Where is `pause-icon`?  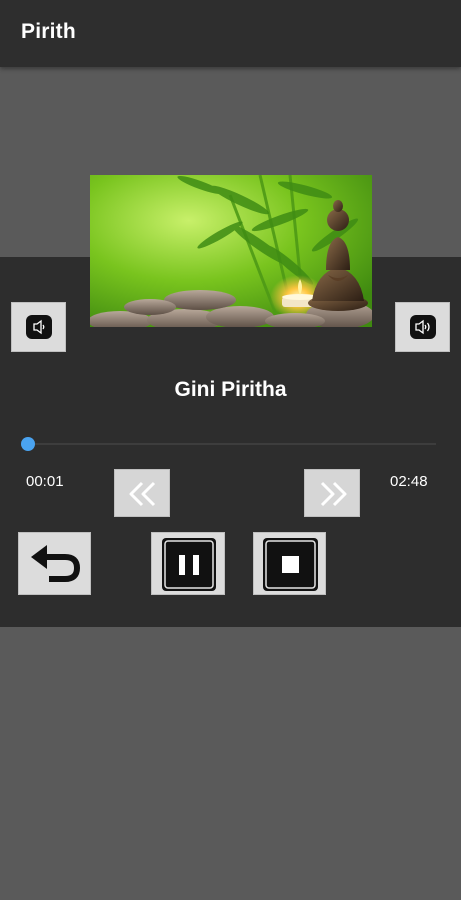 pause-icon is located at coordinates (189, 564).